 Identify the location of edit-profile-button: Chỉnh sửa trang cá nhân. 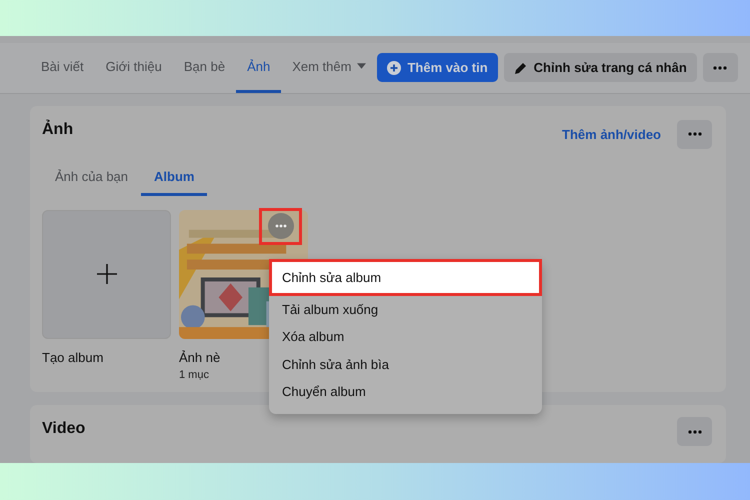
(600, 67).